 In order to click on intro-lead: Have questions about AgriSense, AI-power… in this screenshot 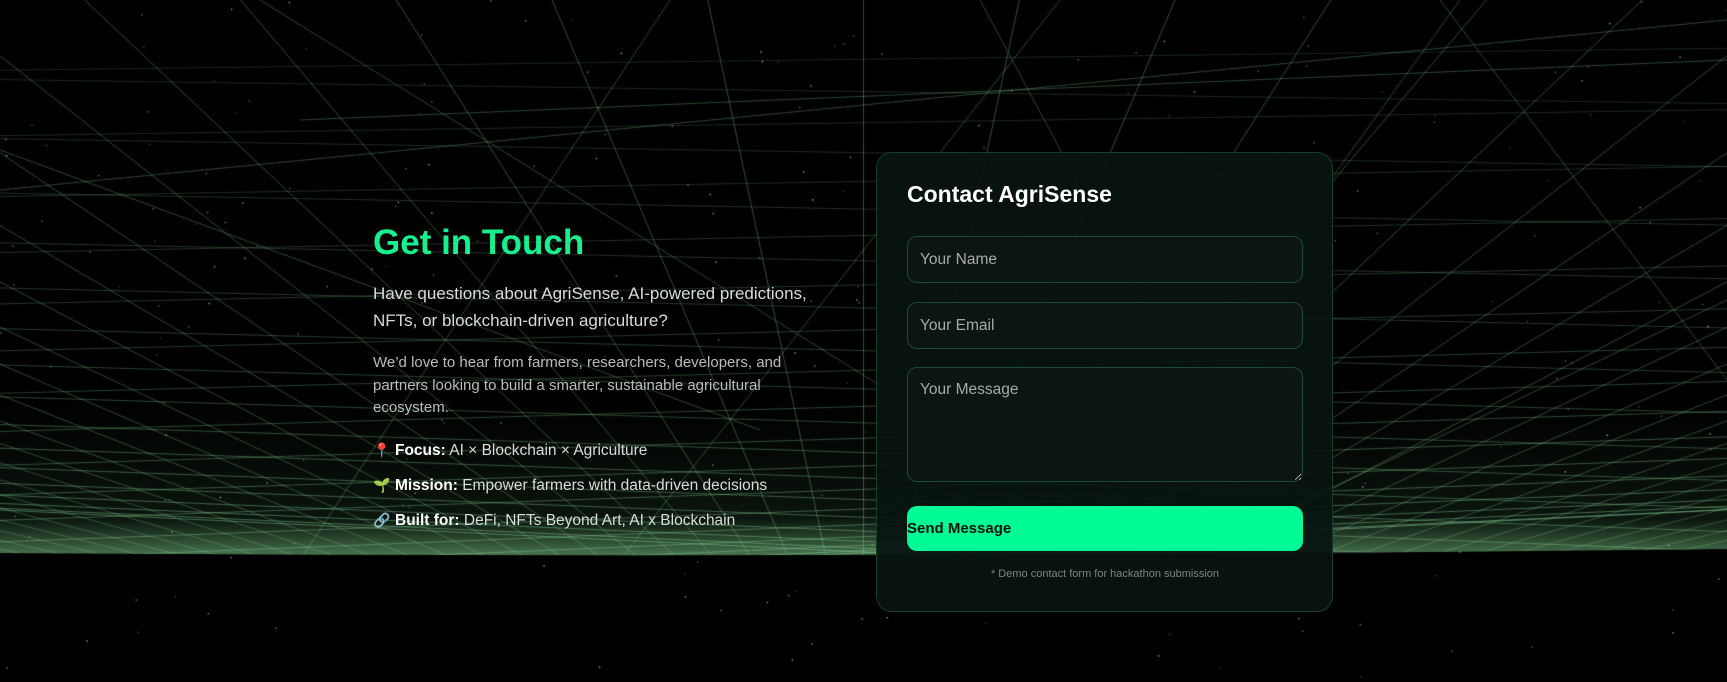, I will do `click(590, 307)`.